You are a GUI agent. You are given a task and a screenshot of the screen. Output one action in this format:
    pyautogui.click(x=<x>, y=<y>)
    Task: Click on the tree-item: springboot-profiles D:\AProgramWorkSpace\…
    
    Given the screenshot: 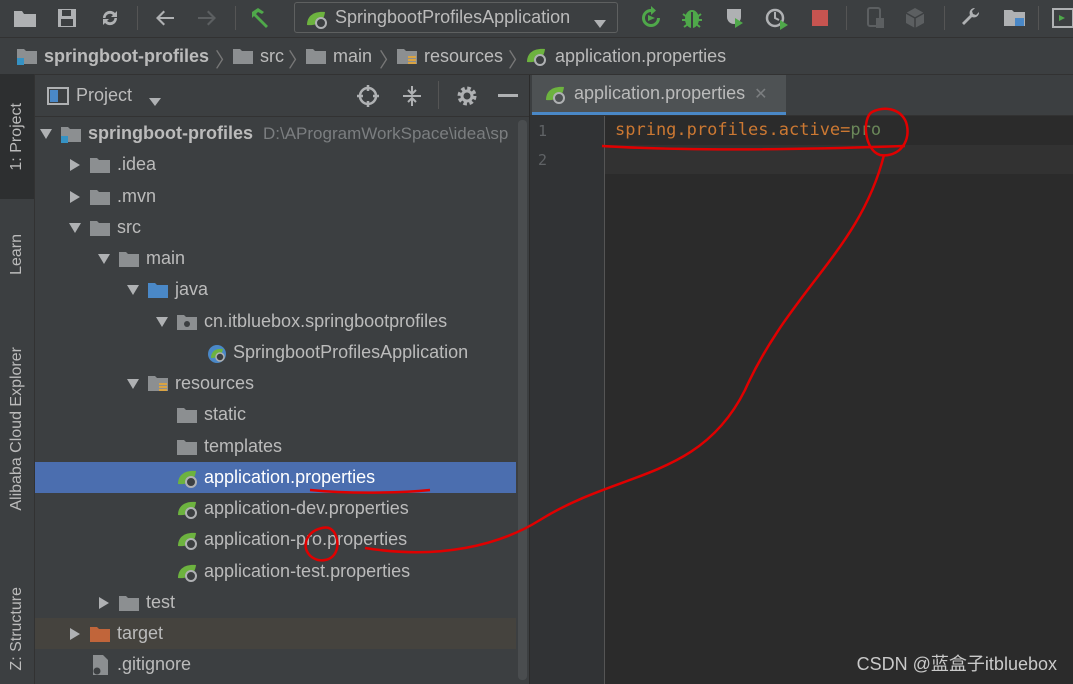 What is the action you would take?
    pyautogui.click(x=282, y=133)
    